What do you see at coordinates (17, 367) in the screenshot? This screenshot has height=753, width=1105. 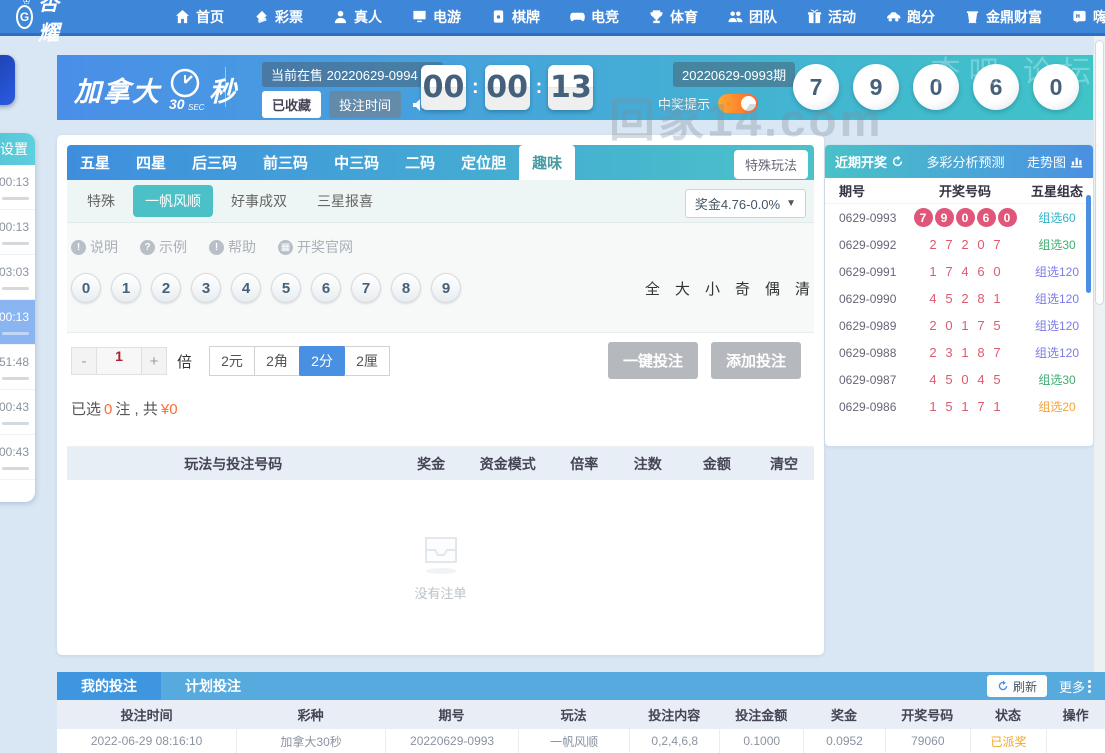 I see `lottery-timer-item-4: 51:48` at bounding box center [17, 367].